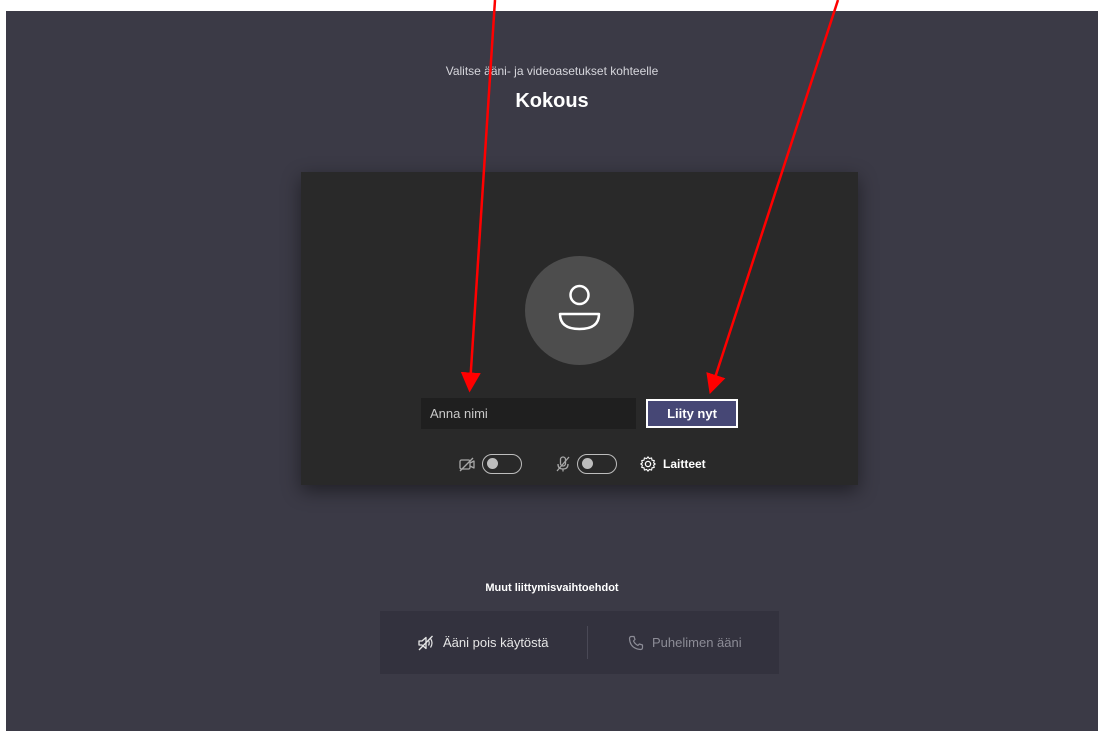 This screenshot has height=731, width=1098. What do you see at coordinates (425, 642) in the screenshot?
I see `speaker-off-icon` at bounding box center [425, 642].